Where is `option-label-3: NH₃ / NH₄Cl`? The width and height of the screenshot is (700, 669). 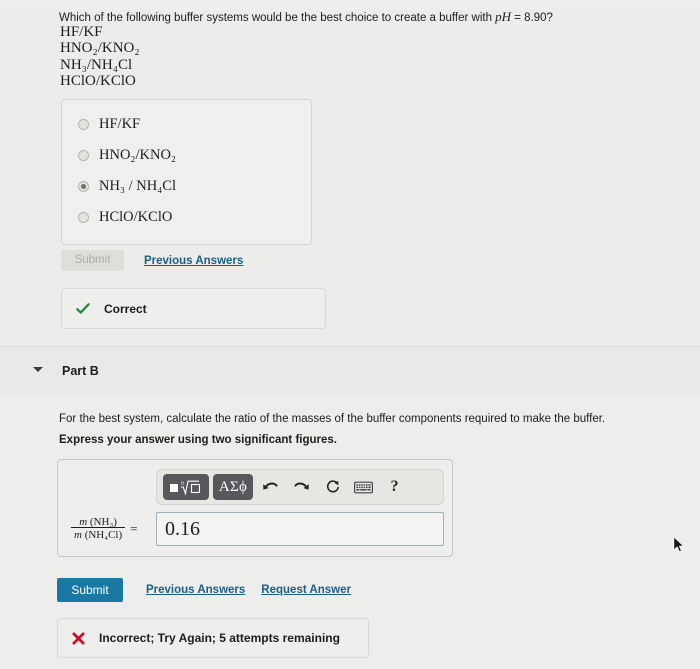 option-label-3: NH₃ / NH₄Cl is located at coordinates (137, 185).